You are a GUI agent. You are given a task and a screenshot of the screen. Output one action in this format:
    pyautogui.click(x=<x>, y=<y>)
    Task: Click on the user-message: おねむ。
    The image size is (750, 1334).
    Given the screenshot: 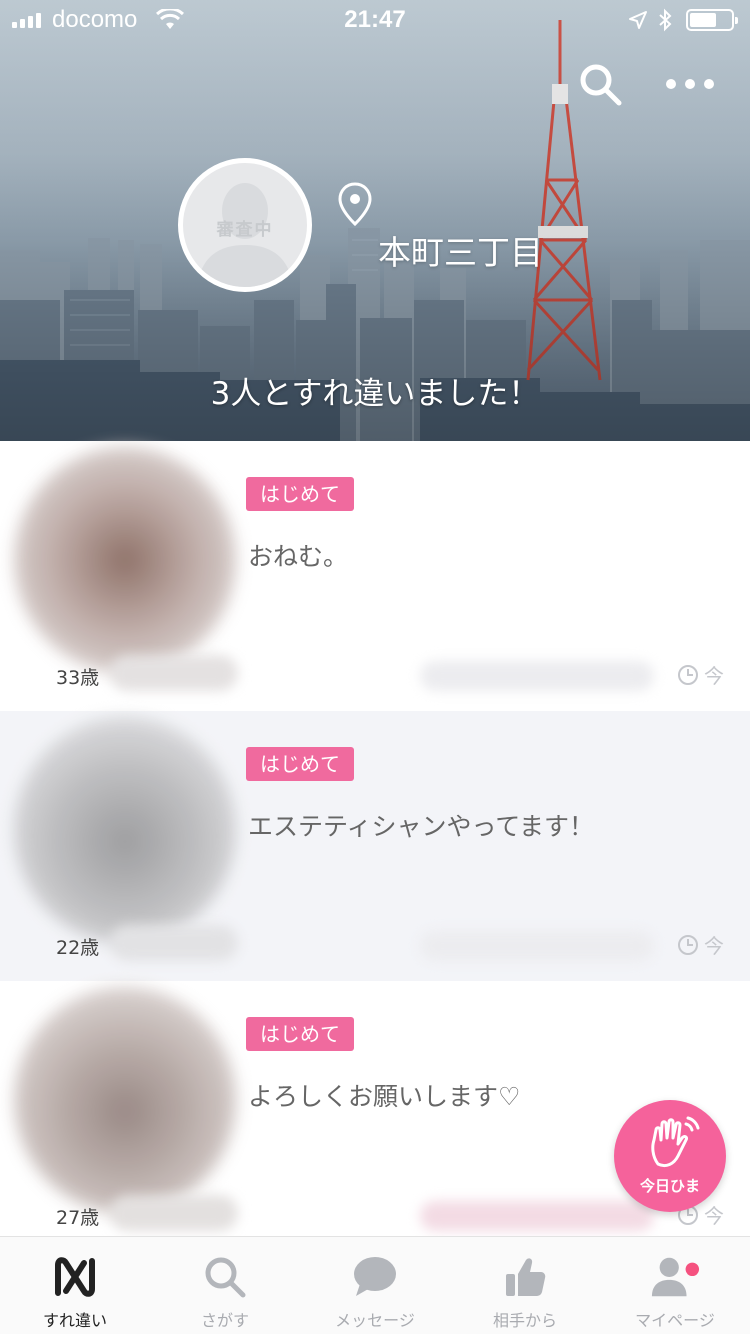 What is the action you would take?
    pyautogui.click(x=298, y=556)
    